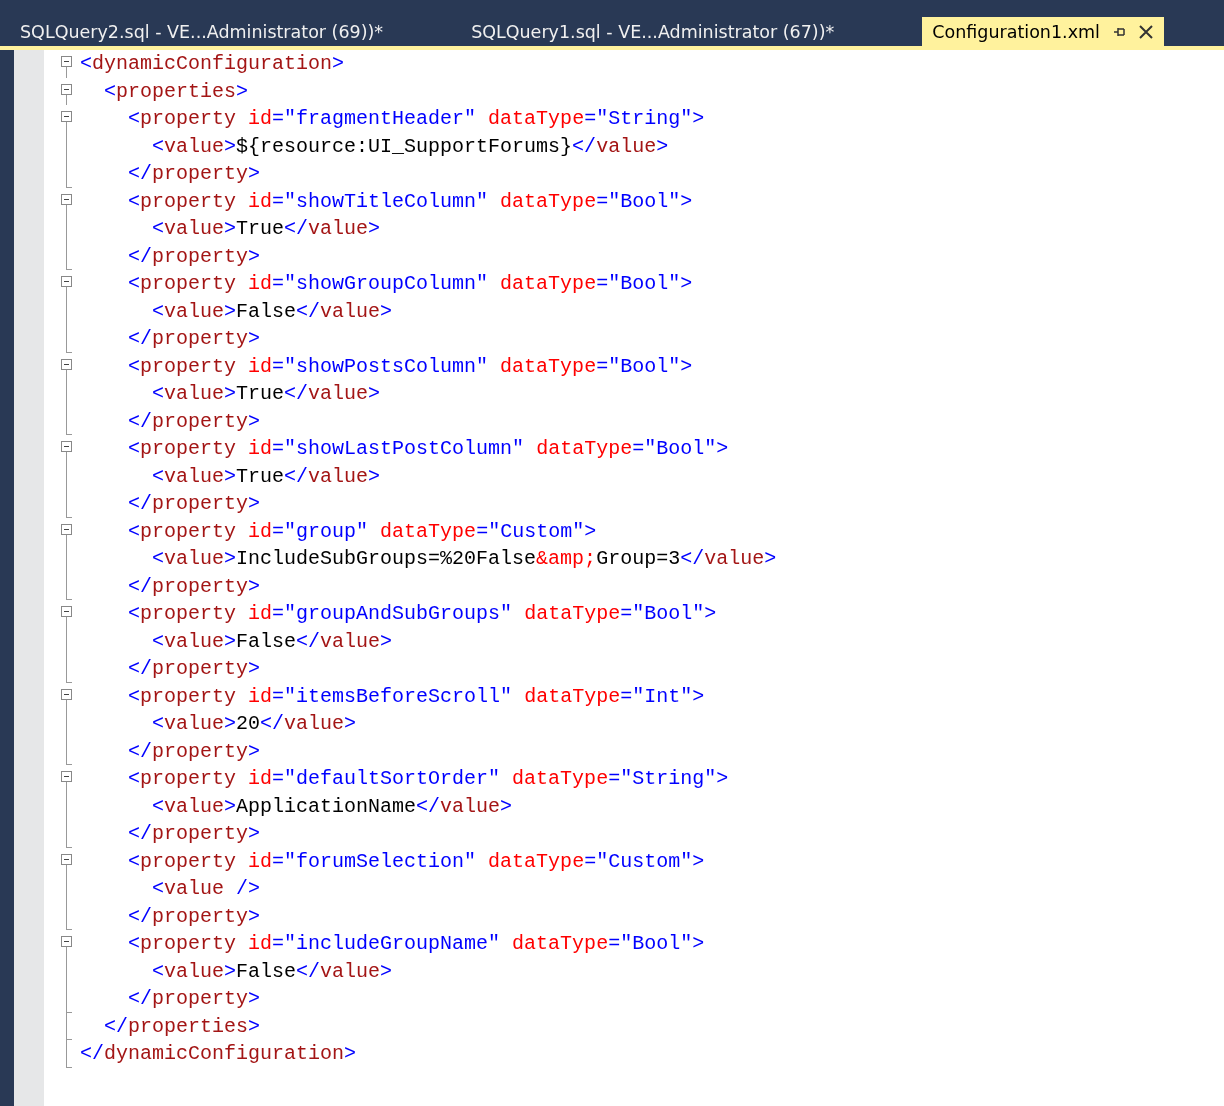 The width and height of the screenshot is (1224, 1106). Describe the element at coordinates (206, 889) in the screenshot. I see `code-line: <value />` at that location.